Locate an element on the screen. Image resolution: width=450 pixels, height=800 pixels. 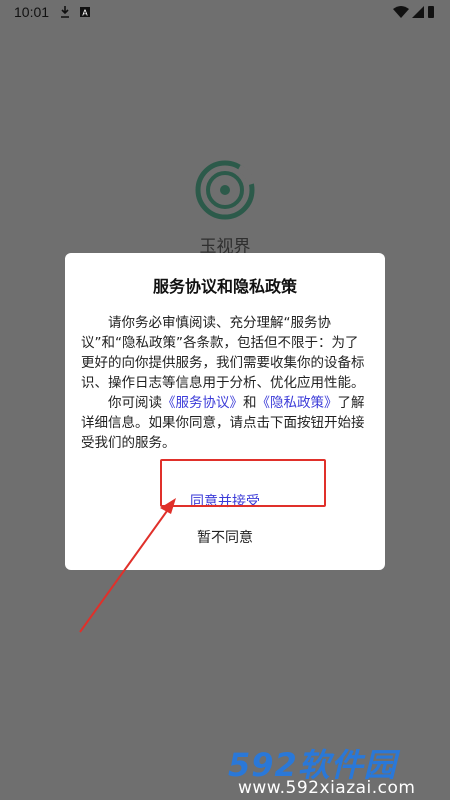
svg-text: A is located at coordinates (85, 13).